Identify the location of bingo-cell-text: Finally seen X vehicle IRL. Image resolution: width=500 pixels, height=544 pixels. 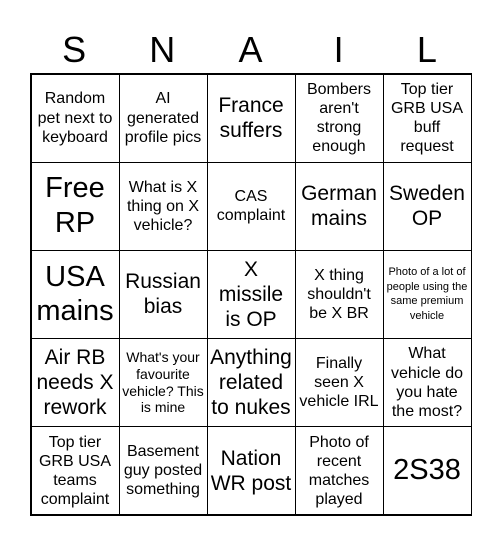
(339, 382).